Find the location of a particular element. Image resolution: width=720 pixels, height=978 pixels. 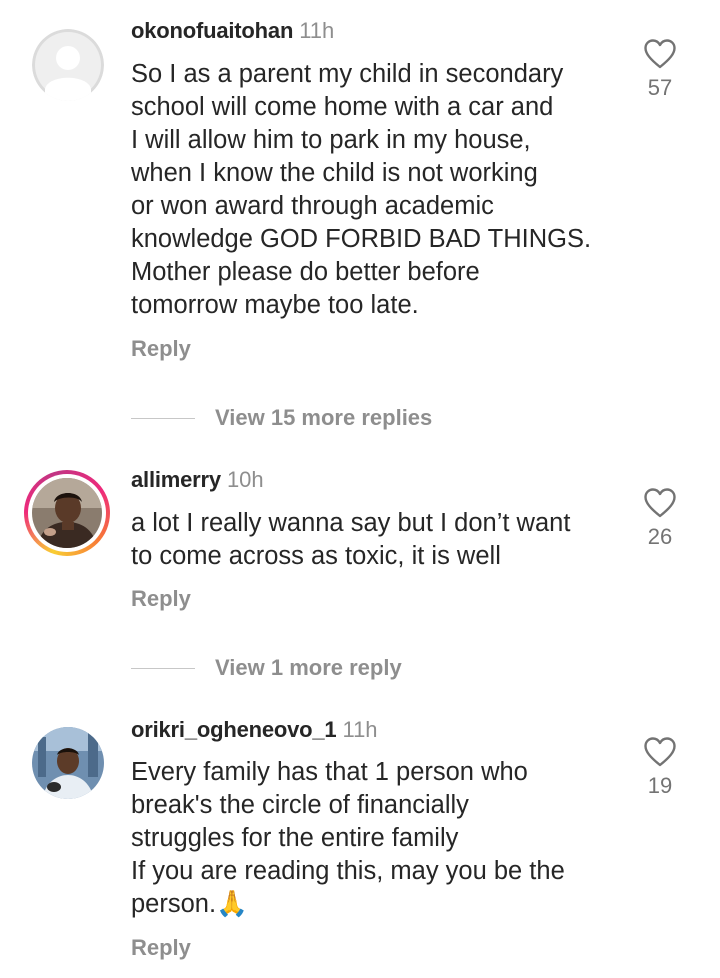

story-ring is located at coordinates (67, 513).